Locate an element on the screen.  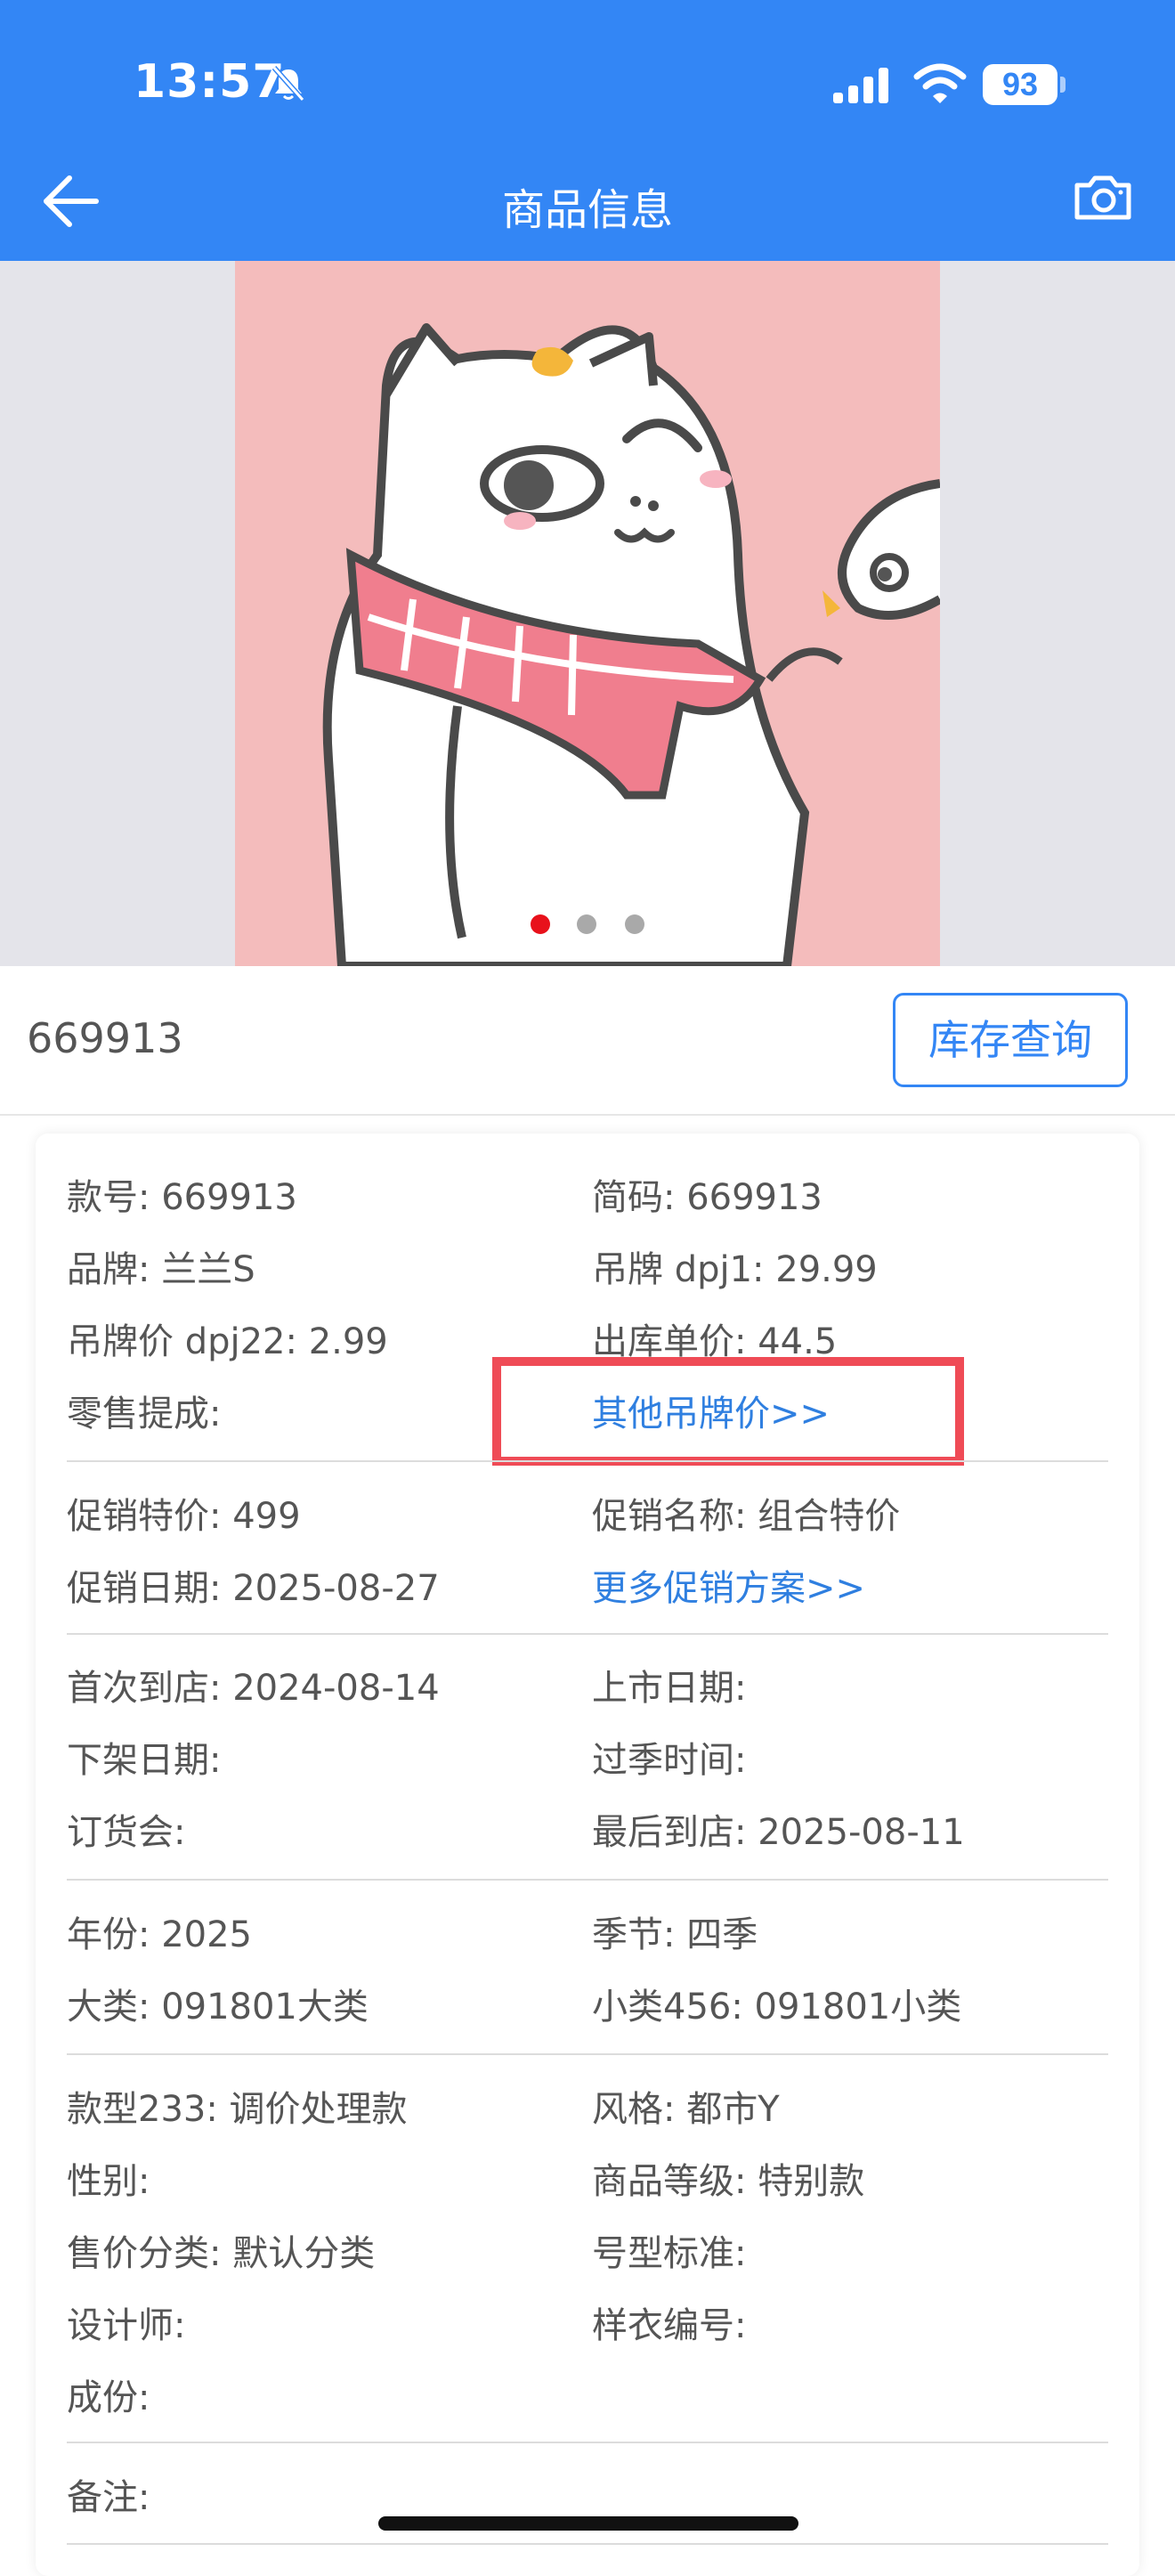
field-off-season-time: 过季时间: is located at coordinates (670, 1760).